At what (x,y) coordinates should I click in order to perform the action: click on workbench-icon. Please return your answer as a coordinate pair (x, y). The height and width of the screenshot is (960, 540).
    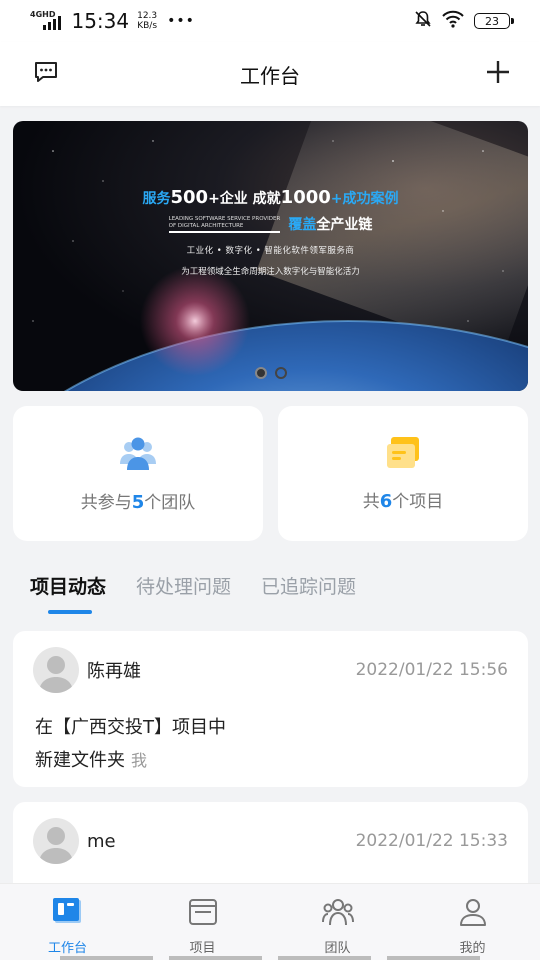
    Looking at the image, I should click on (68, 914).